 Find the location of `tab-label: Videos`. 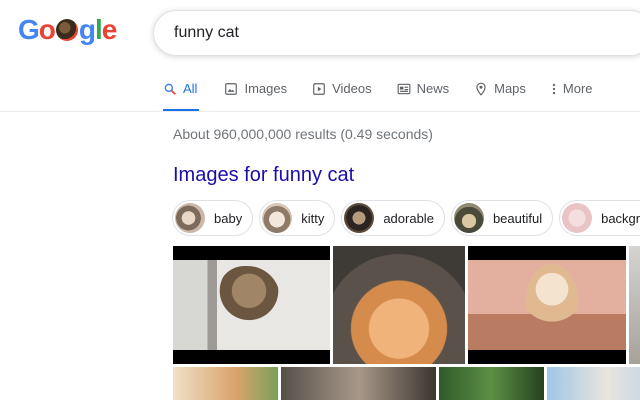

tab-label: Videos is located at coordinates (352, 88).